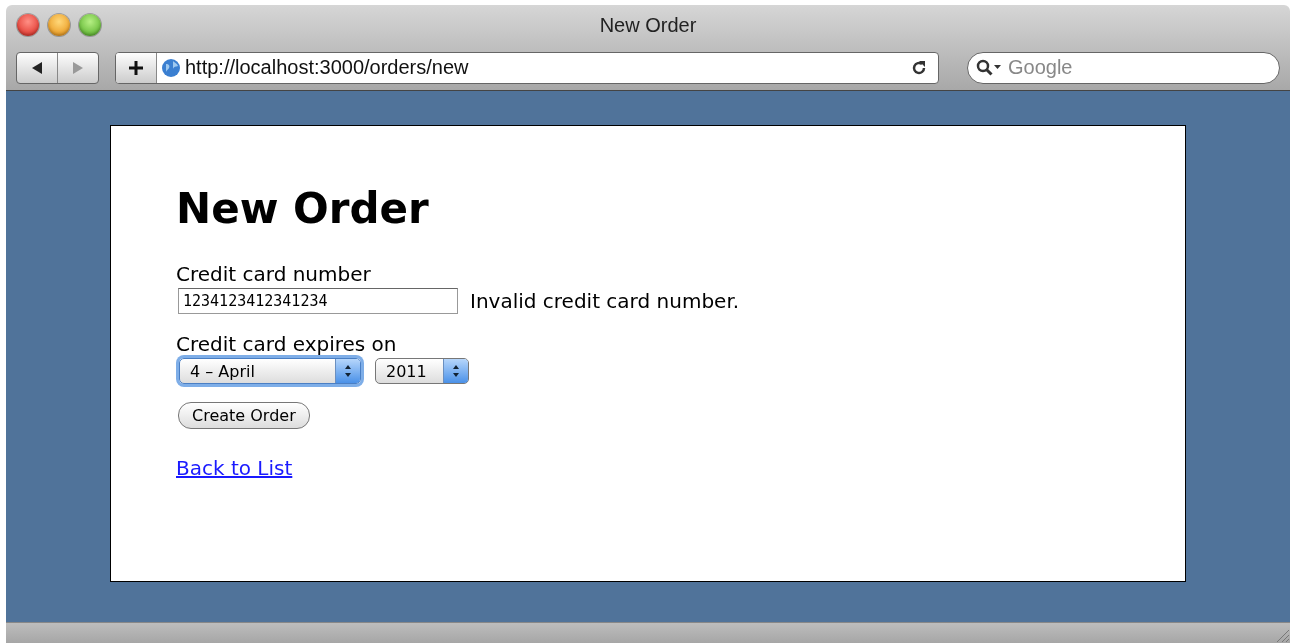 This screenshot has height=643, width=1290. I want to click on left-triangle-icon, so click(37, 67).